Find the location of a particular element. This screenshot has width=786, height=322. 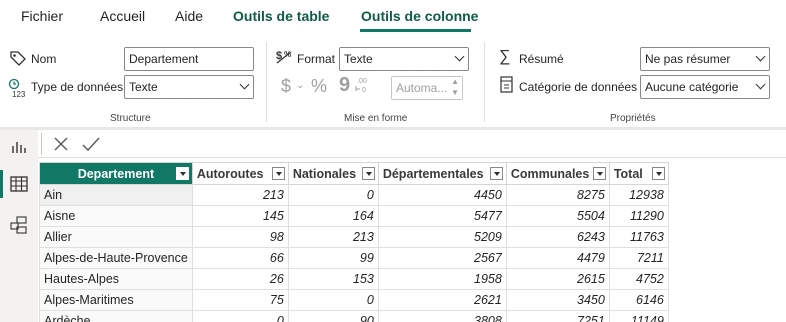

summary-label: Résumé is located at coordinates (541, 59).